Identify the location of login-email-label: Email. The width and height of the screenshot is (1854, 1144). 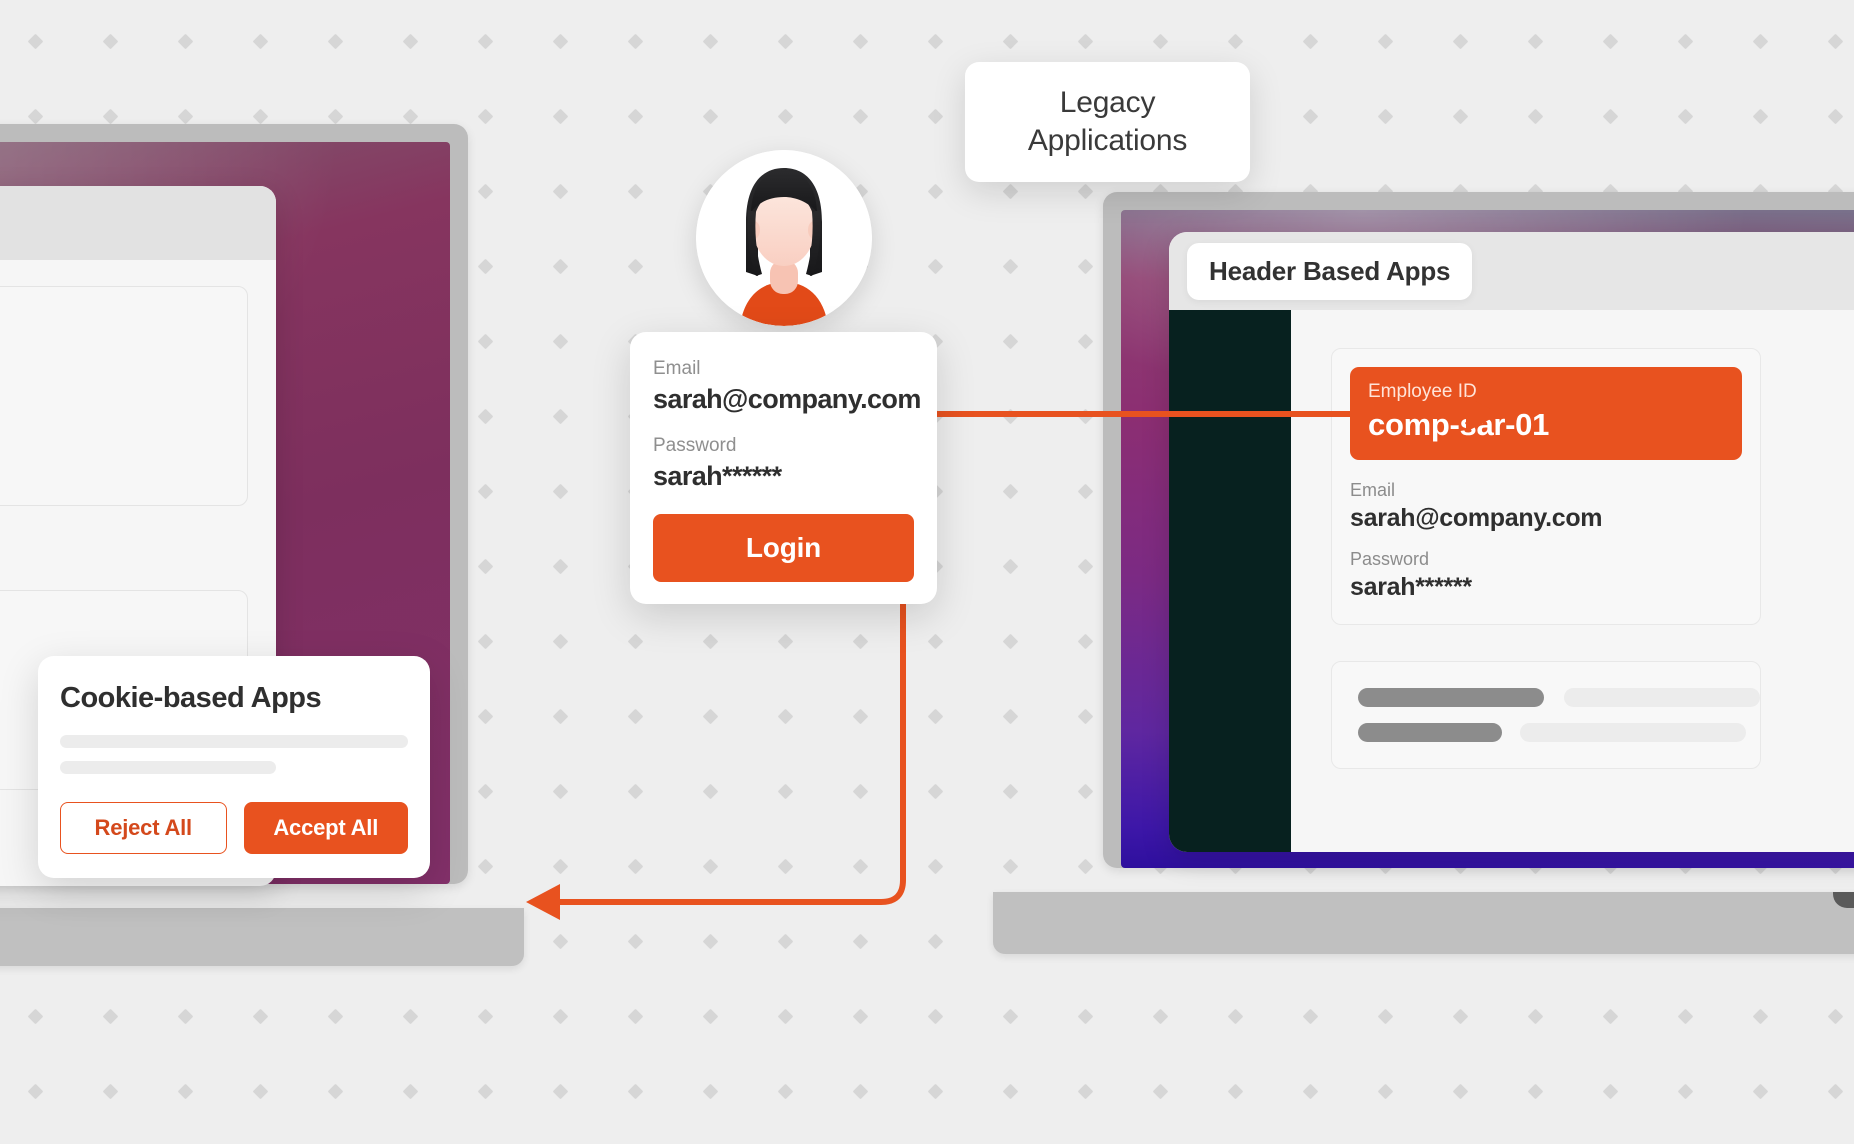
(677, 368).